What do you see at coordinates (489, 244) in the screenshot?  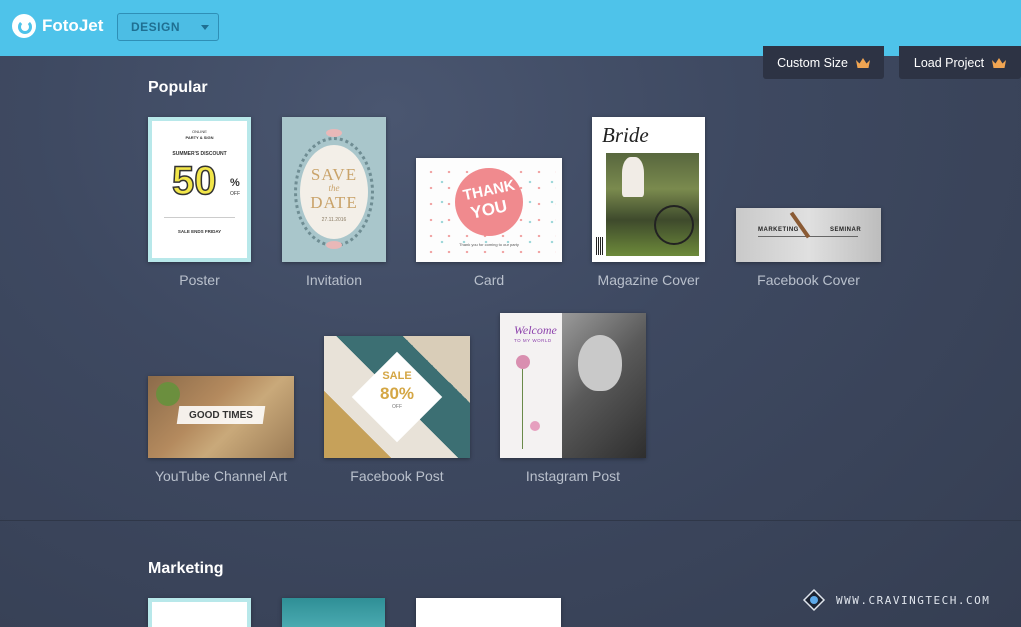 I see `card-message: Thank you for coming to our party` at bounding box center [489, 244].